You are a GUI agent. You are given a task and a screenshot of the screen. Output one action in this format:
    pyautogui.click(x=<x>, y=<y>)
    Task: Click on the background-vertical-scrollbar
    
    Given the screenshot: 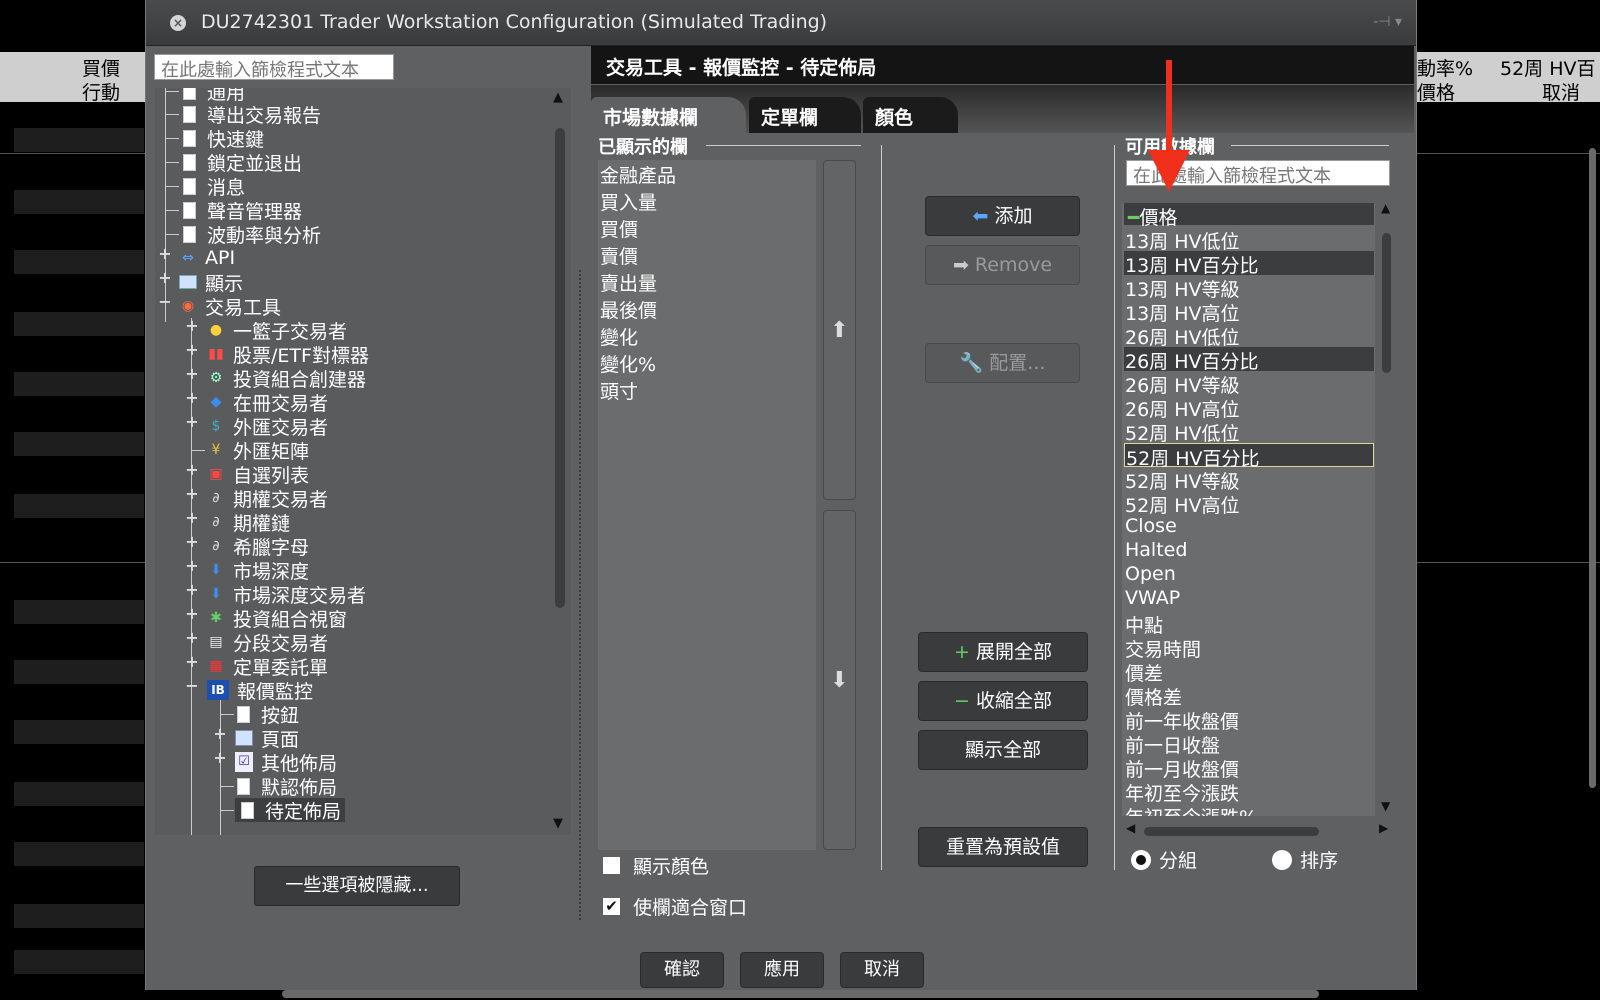 What is the action you would take?
    pyautogui.click(x=1592, y=468)
    